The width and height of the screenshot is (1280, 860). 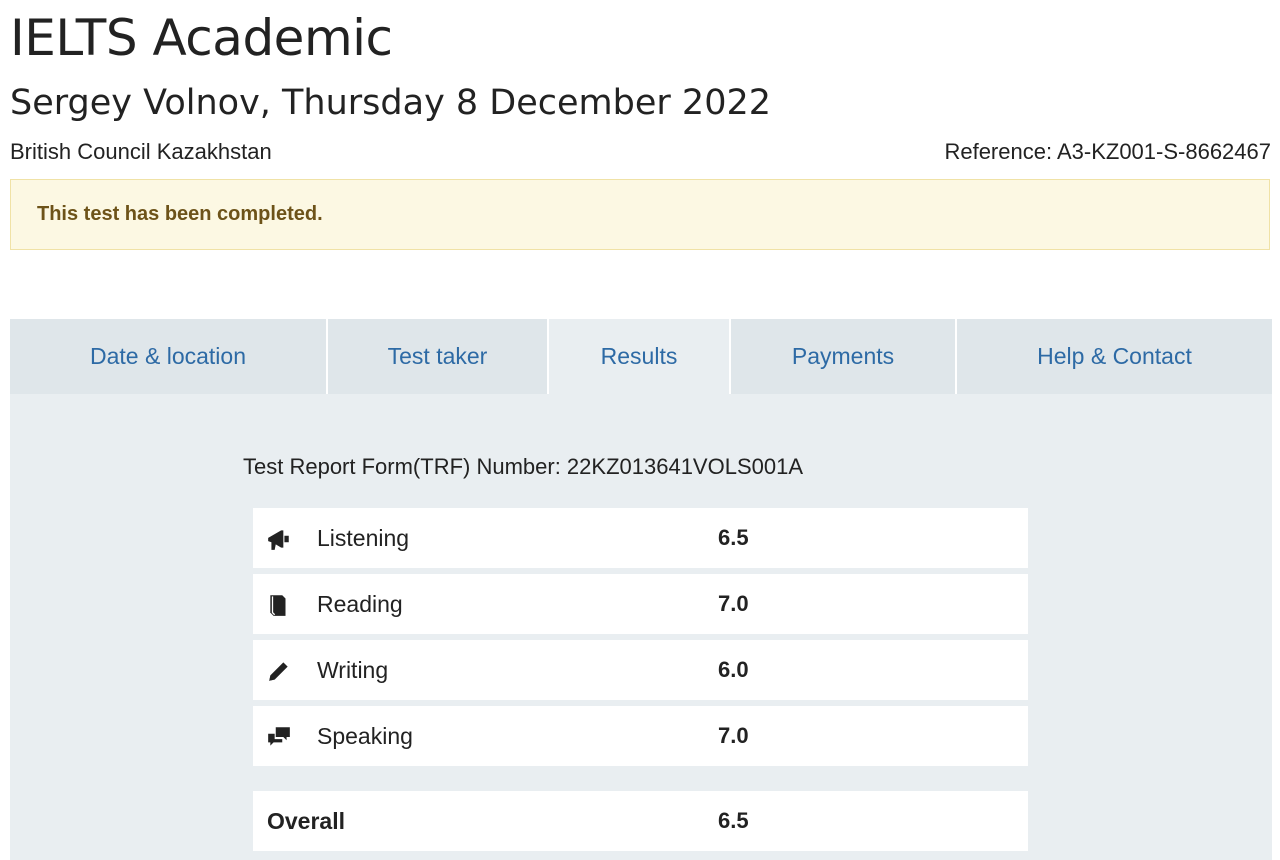 I want to click on completion-alert: This test has been completed., so click(x=640, y=214).